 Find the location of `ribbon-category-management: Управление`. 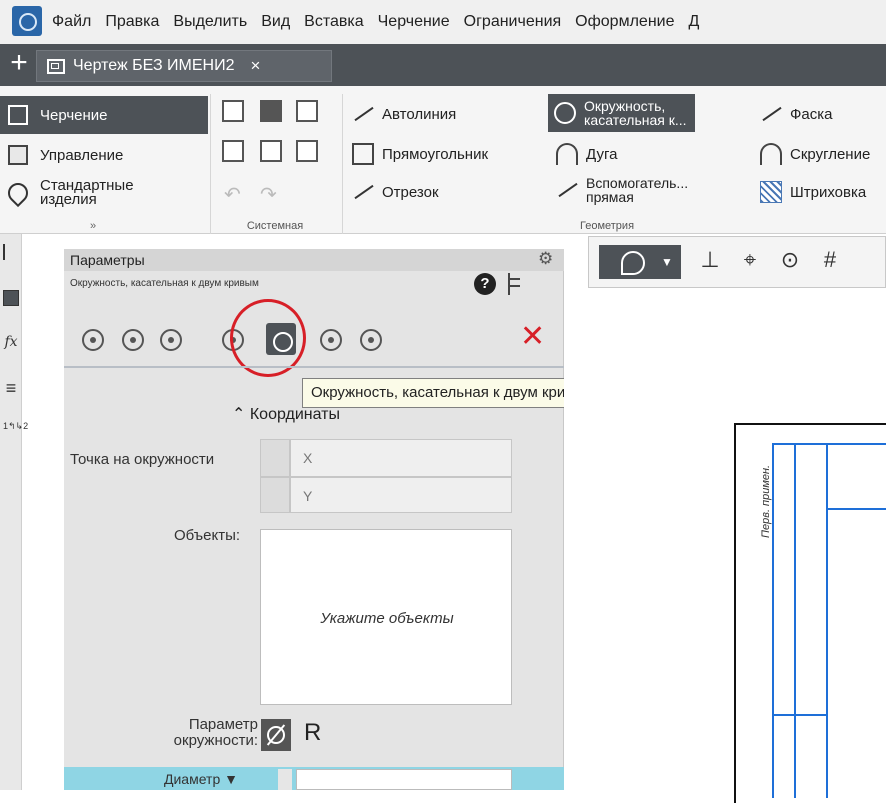

ribbon-category-management: Управление is located at coordinates (104, 155).